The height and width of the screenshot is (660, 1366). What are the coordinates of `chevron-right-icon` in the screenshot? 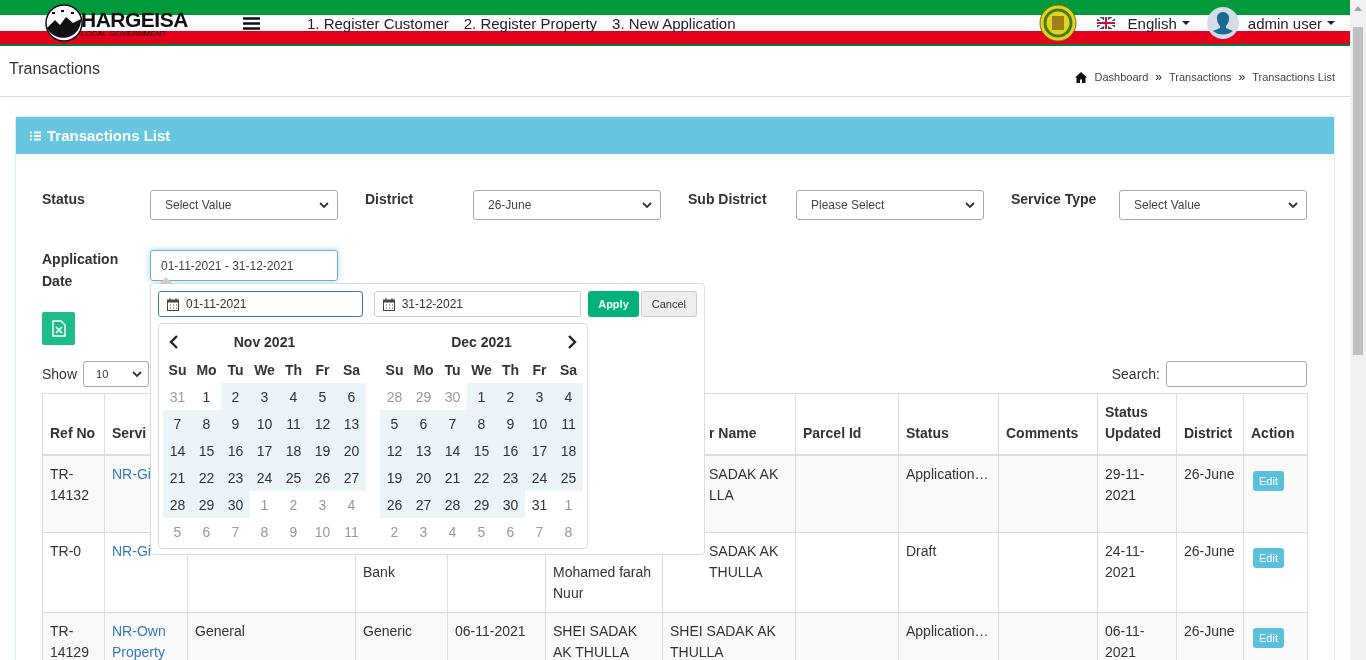 It's located at (572, 342).